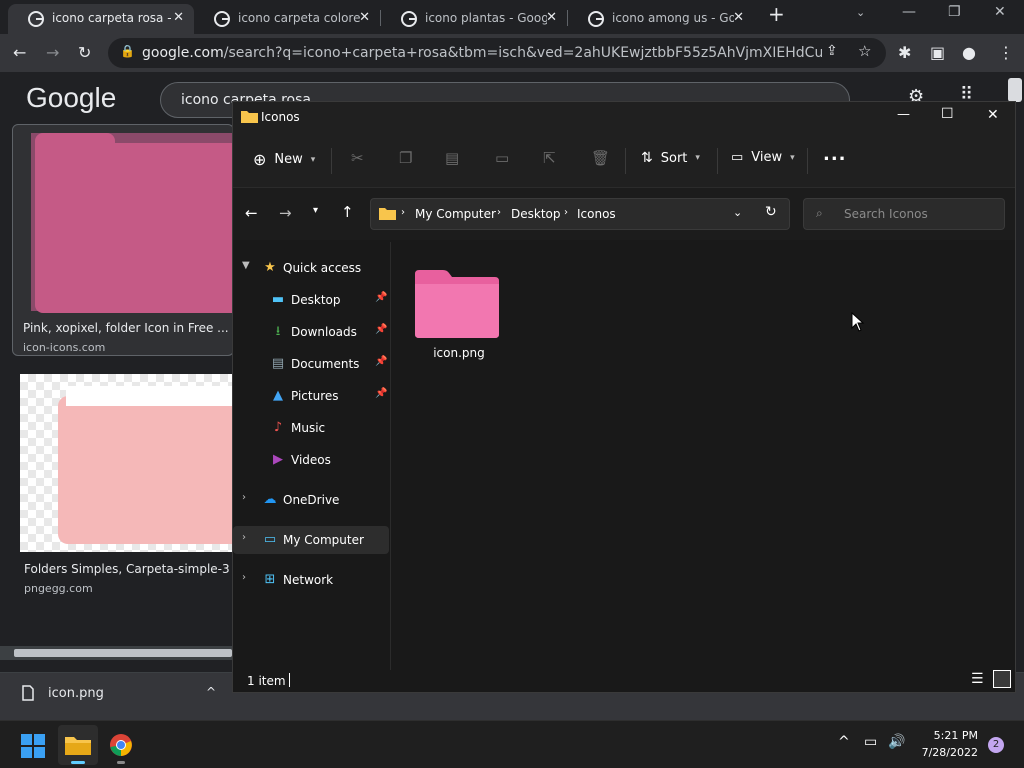 The image size is (1024, 768). What do you see at coordinates (311, 364) in the screenshot?
I see `sidebar-item-documents: ▤ Documents 📌` at bounding box center [311, 364].